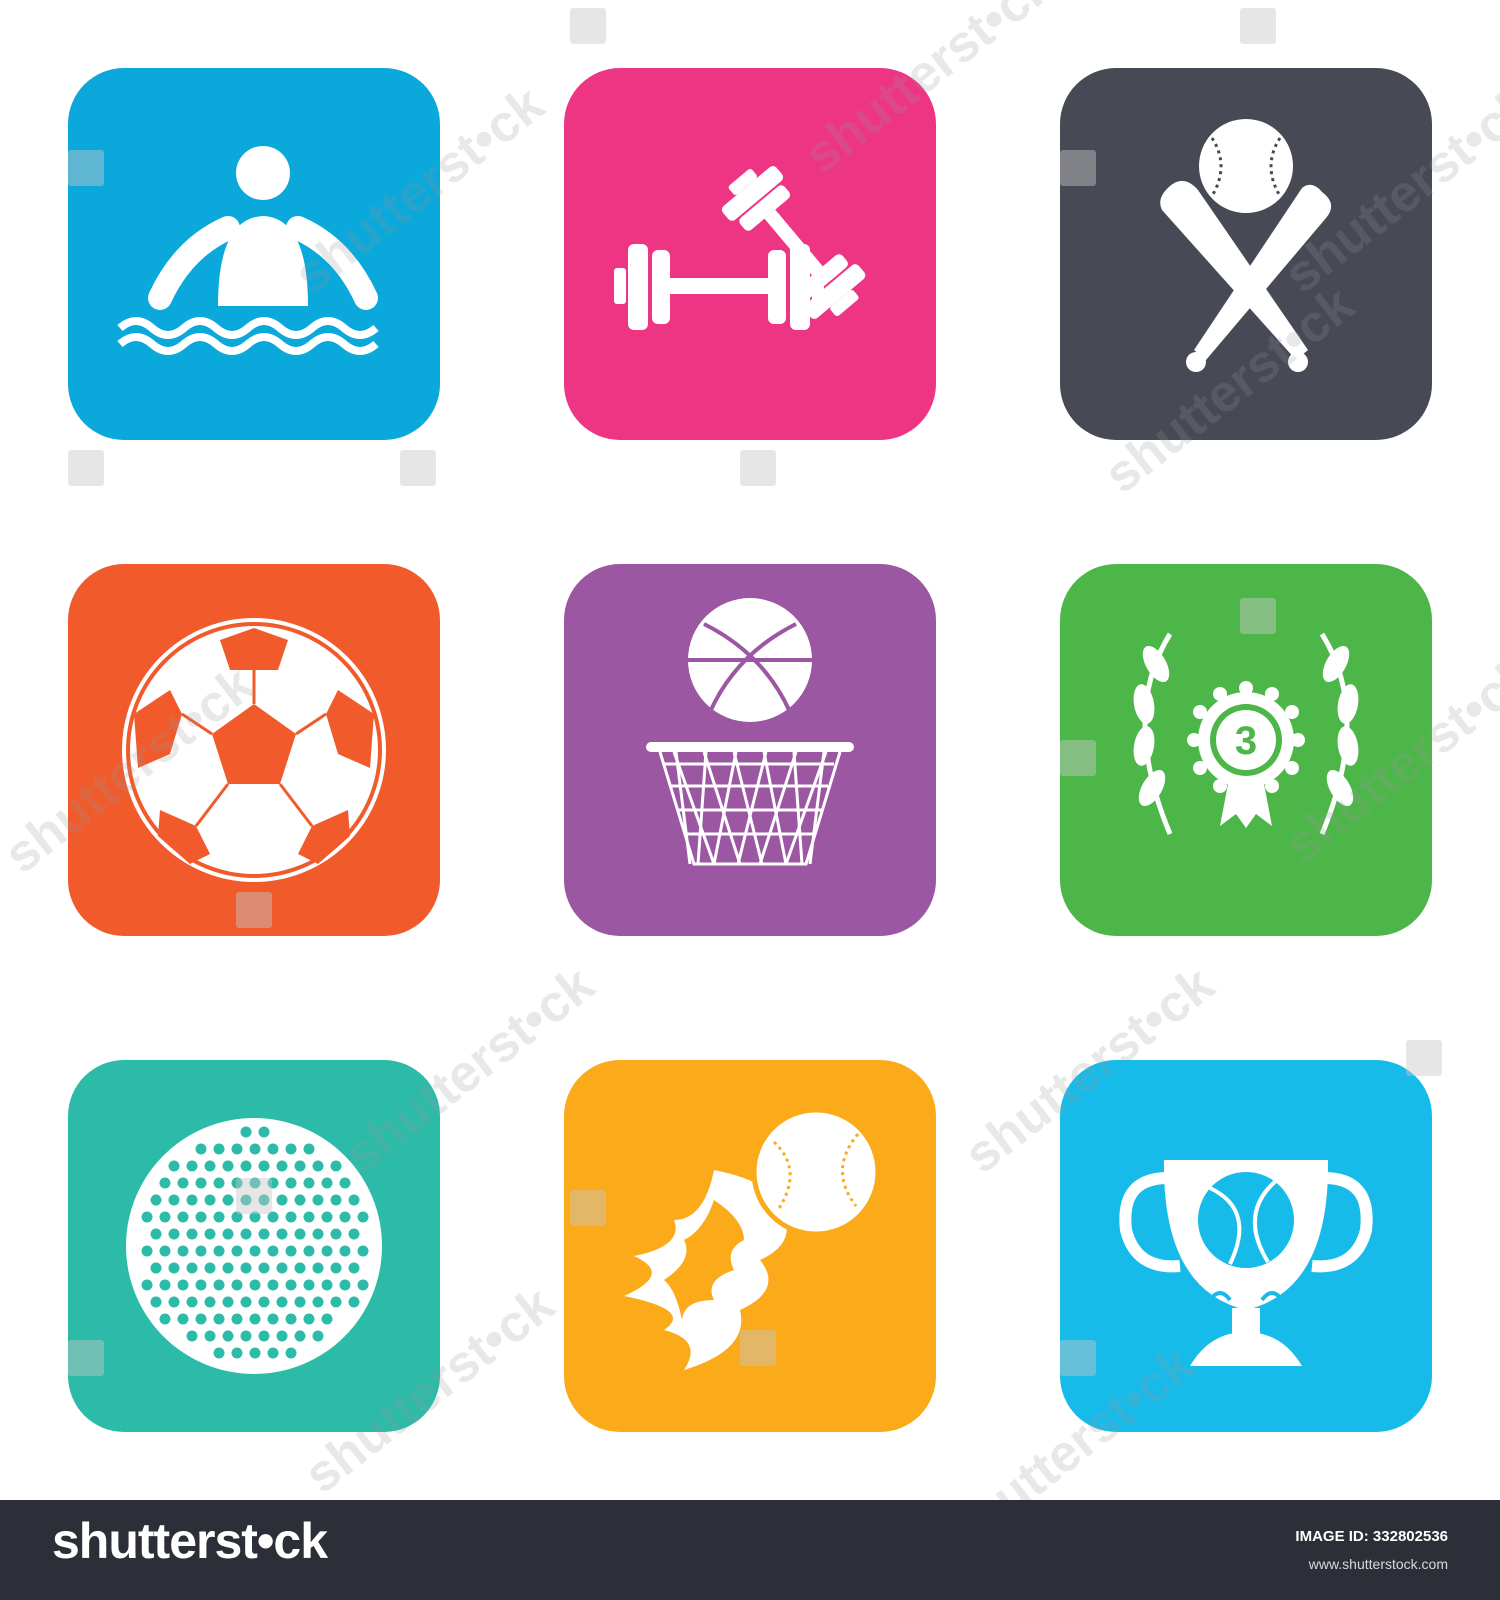 This screenshot has height=1600, width=1500. What do you see at coordinates (1246, 242) in the screenshot?
I see `baseball-bats-icon` at bounding box center [1246, 242].